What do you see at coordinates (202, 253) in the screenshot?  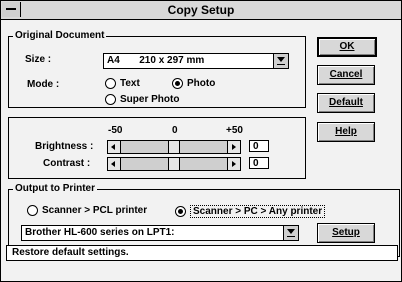 I see `status-bar: Restore default settings.` at bounding box center [202, 253].